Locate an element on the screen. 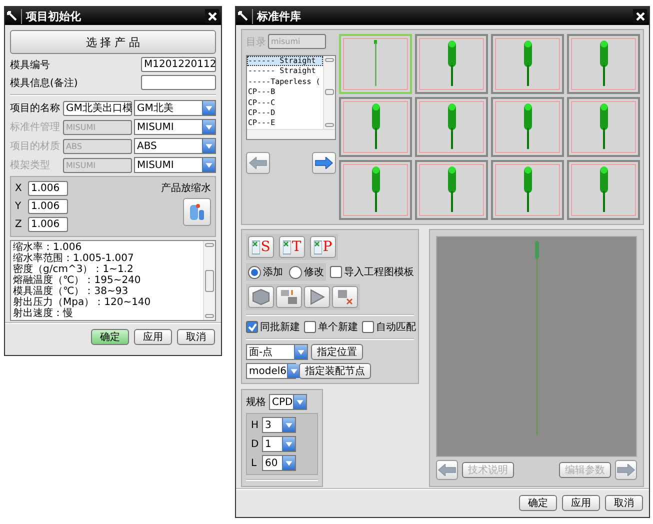 The width and height of the screenshot is (653, 524). cube-icon is located at coordinates (261, 297).